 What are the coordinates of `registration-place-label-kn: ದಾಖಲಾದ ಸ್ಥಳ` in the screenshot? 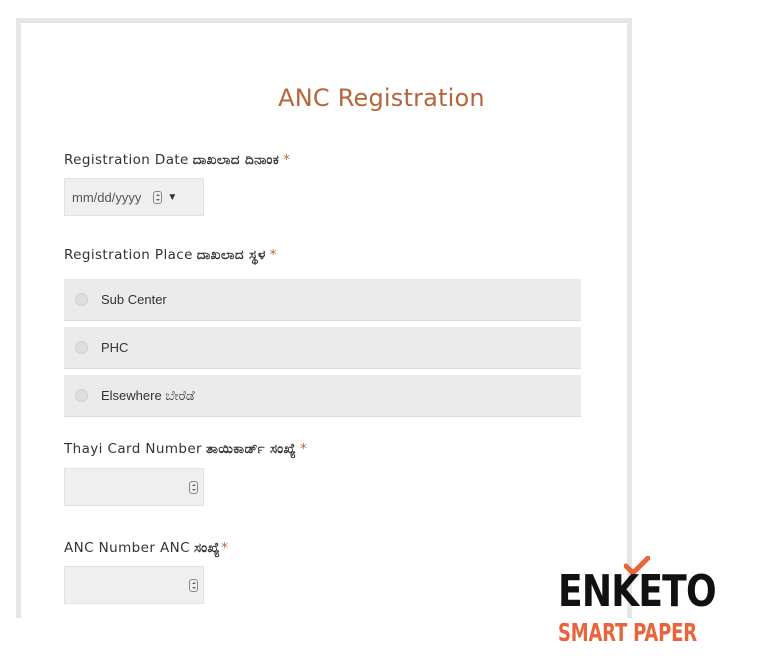 It's located at (231, 255).